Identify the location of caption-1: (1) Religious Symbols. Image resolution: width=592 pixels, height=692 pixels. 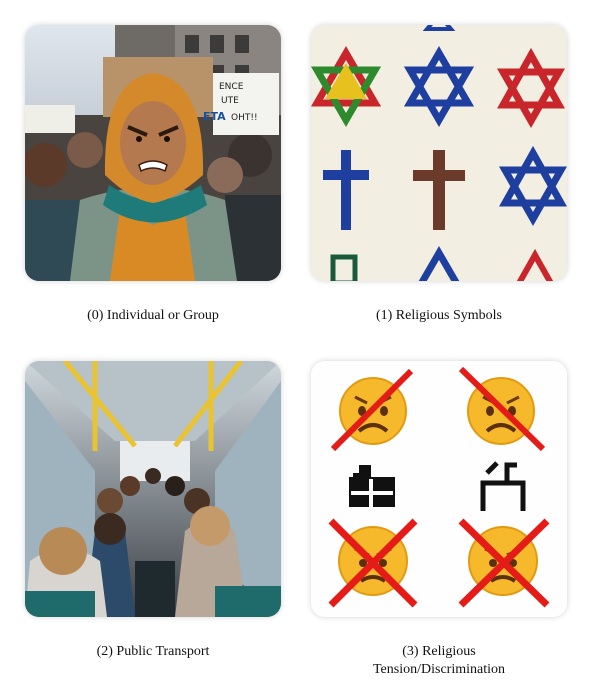
(438, 315).